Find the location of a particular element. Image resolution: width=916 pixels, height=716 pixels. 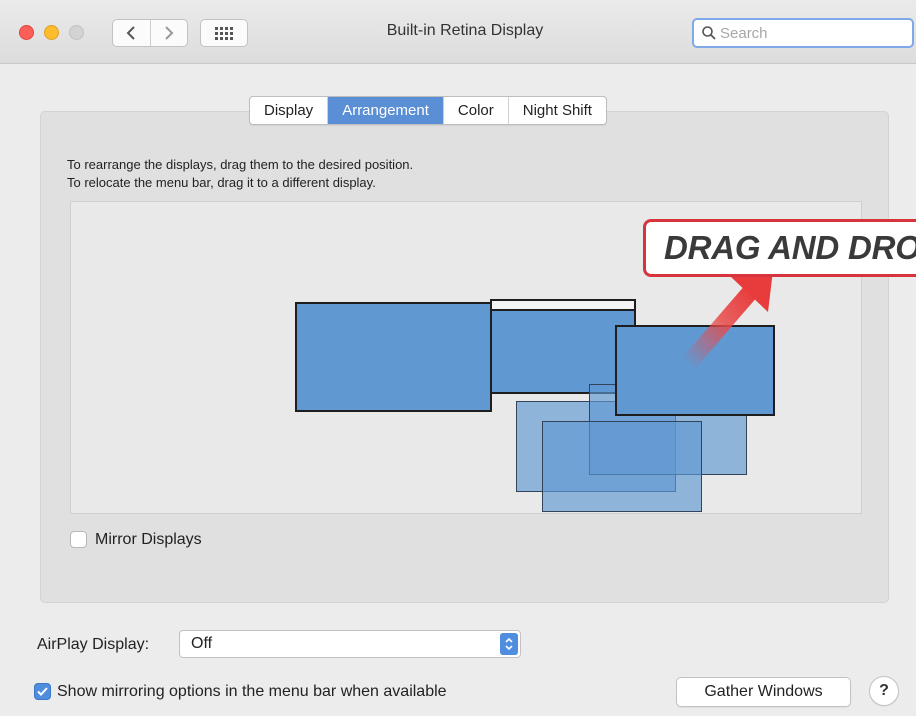

back-button is located at coordinates (131, 33).